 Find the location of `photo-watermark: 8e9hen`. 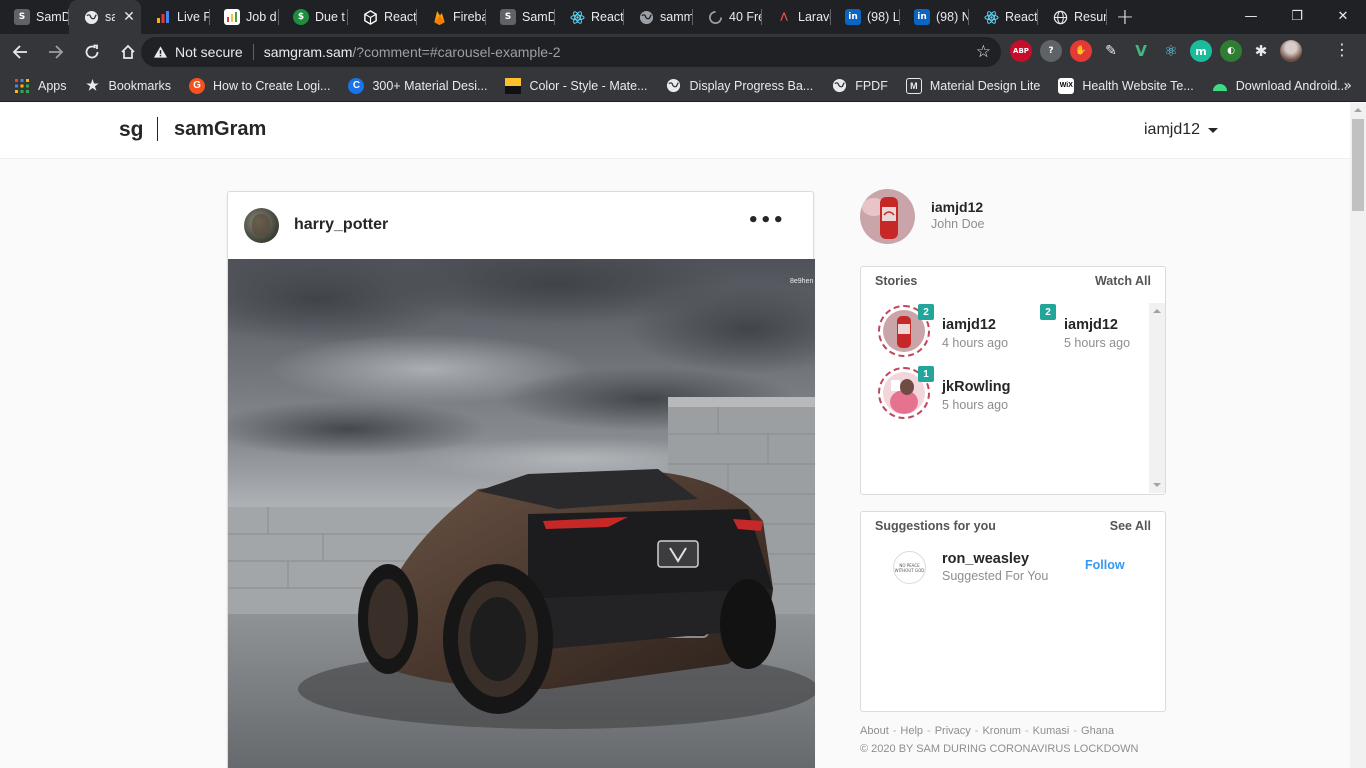

photo-watermark: 8e9hen is located at coordinates (801, 281).